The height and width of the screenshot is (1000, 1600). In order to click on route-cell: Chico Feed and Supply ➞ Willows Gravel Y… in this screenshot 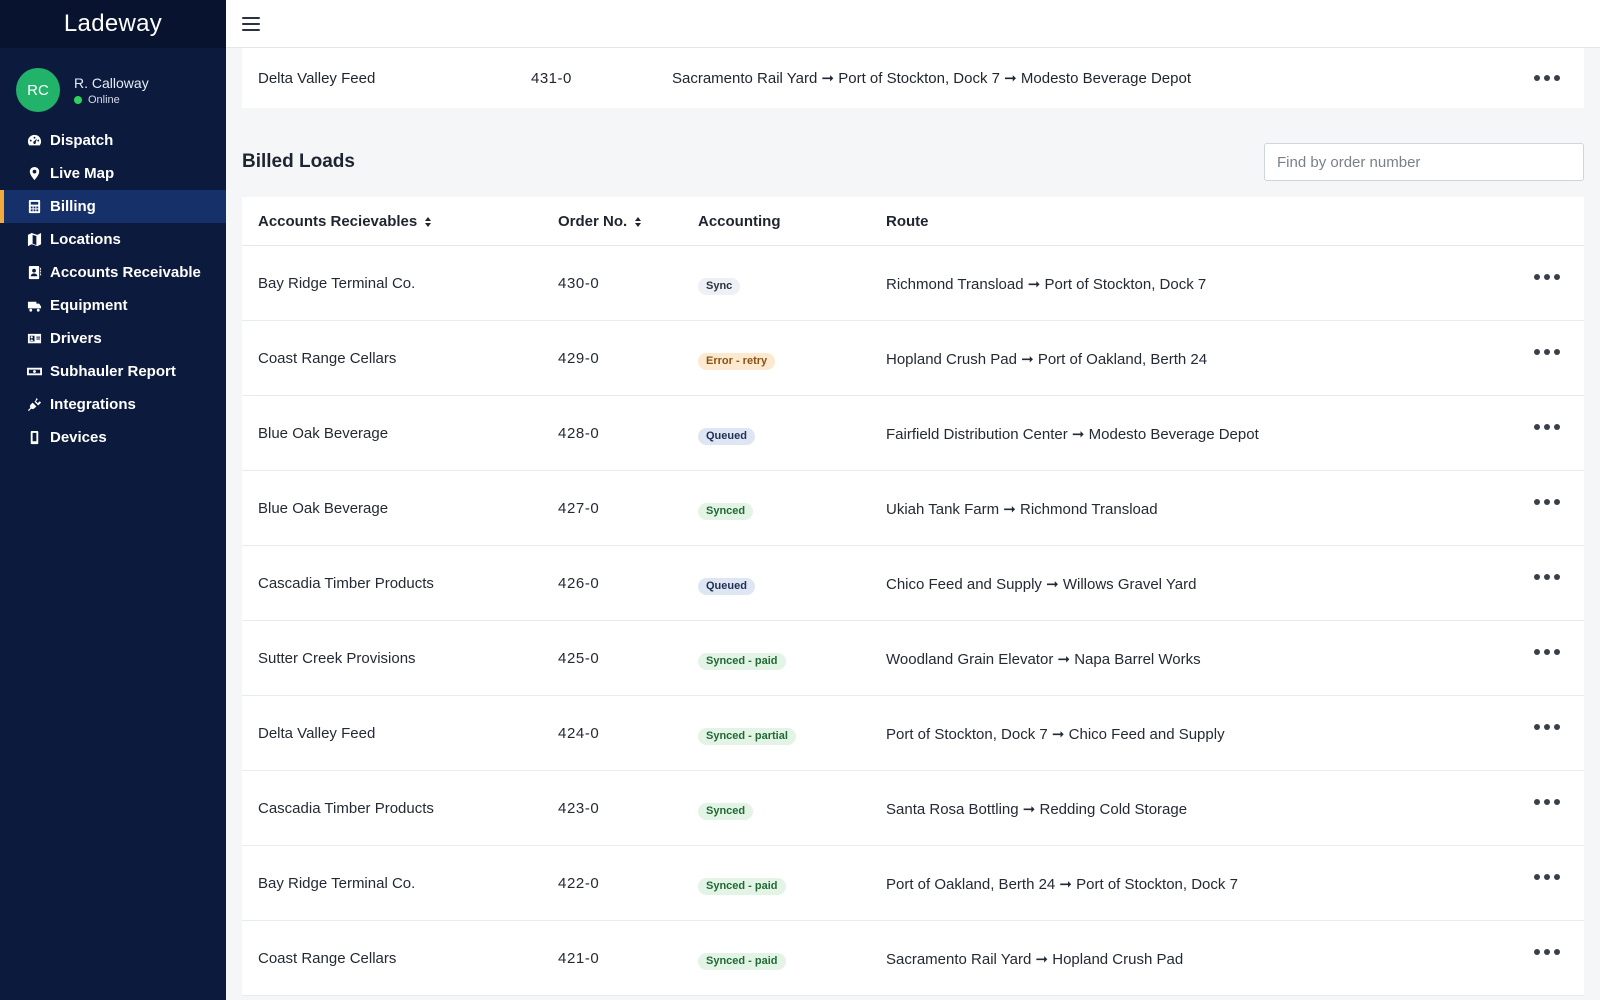, I will do `click(1041, 584)`.